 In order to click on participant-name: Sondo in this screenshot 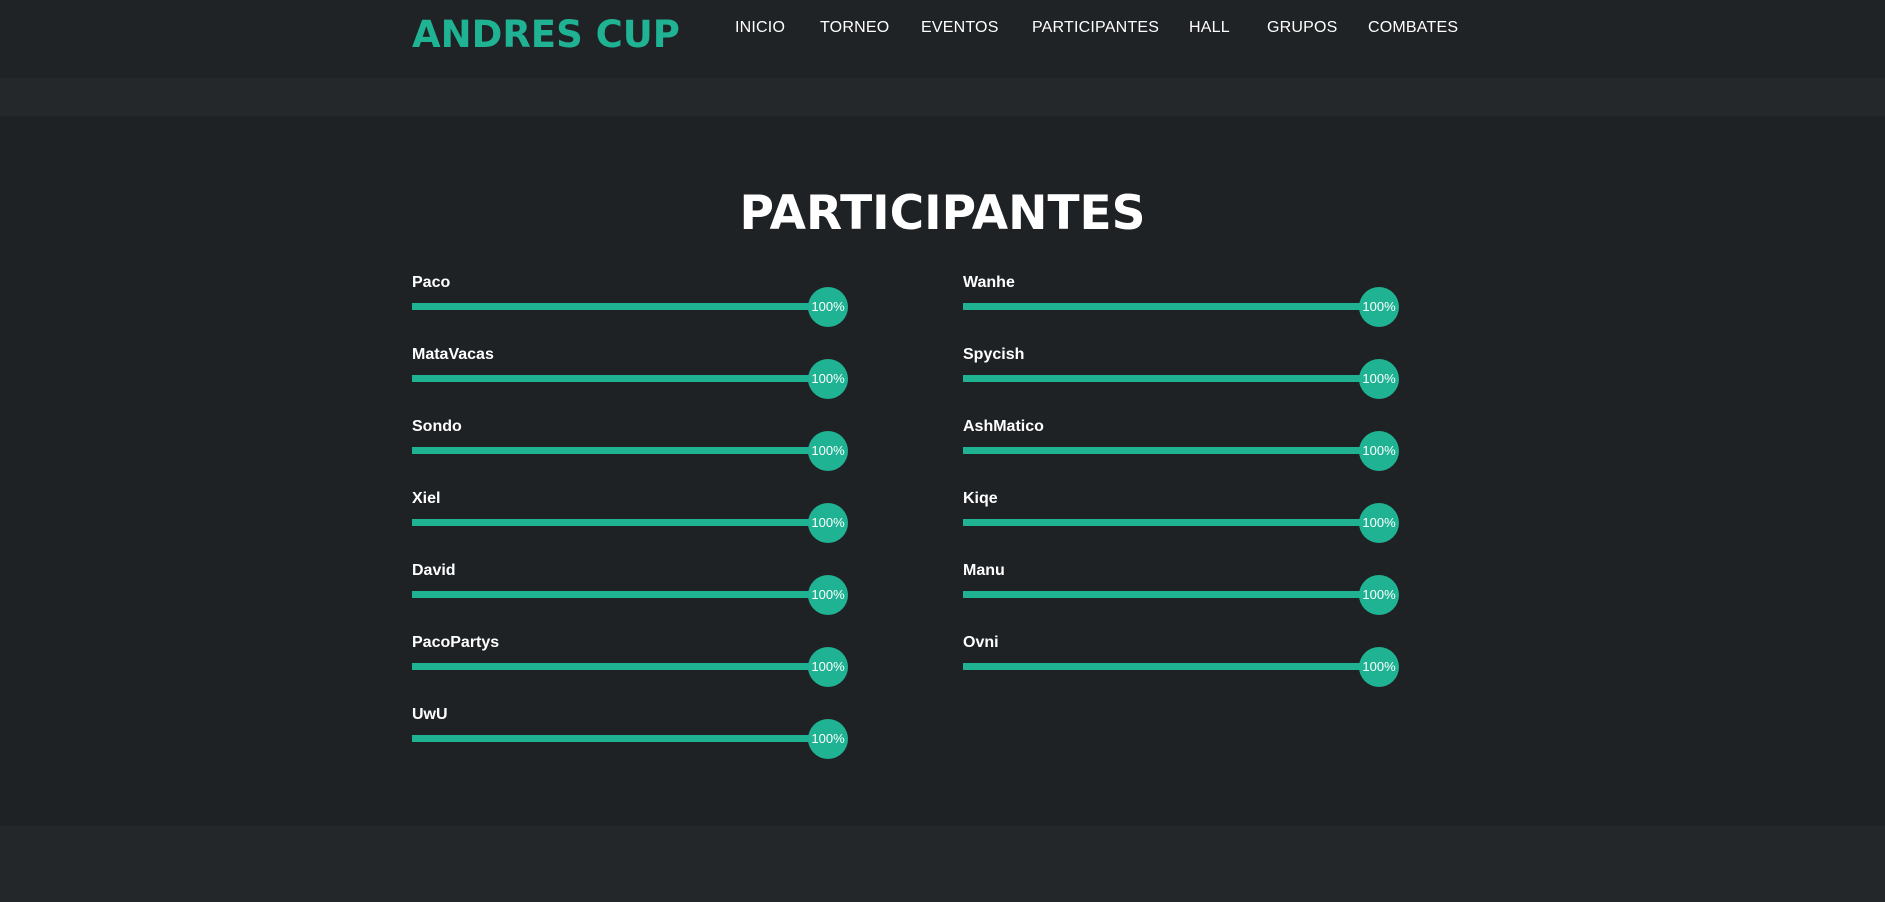, I will do `click(437, 426)`.